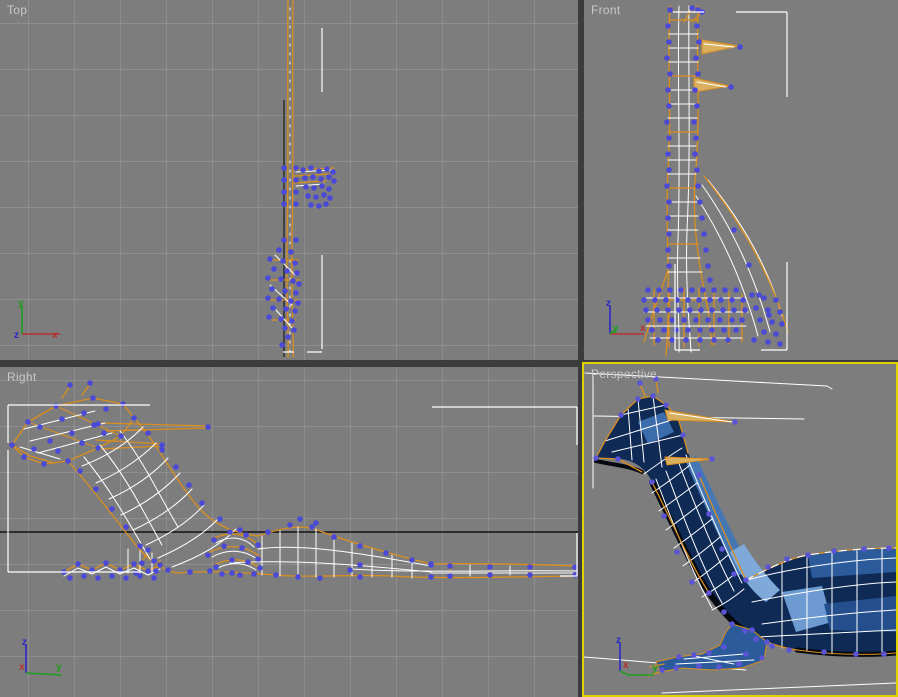 Image resolution: width=898 pixels, height=697 pixels. What do you see at coordinates (606, 10) in the screenshot?
I see `viewport-front-label: Front` at bounding box center [606, 10].